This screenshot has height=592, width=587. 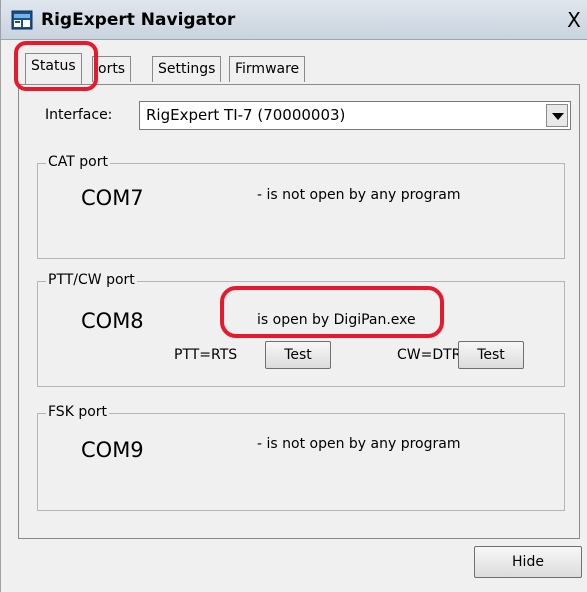 I want to click on tab-firmware: Firmware, so click(x=267, y=69).